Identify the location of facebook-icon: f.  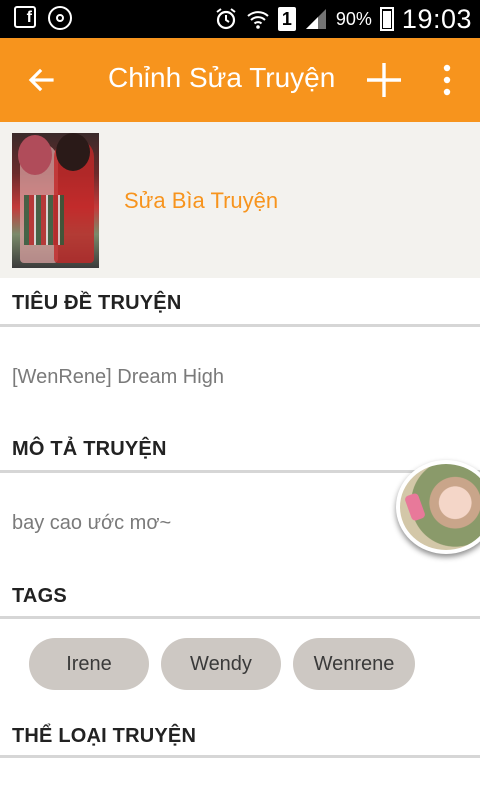
(25, 17).